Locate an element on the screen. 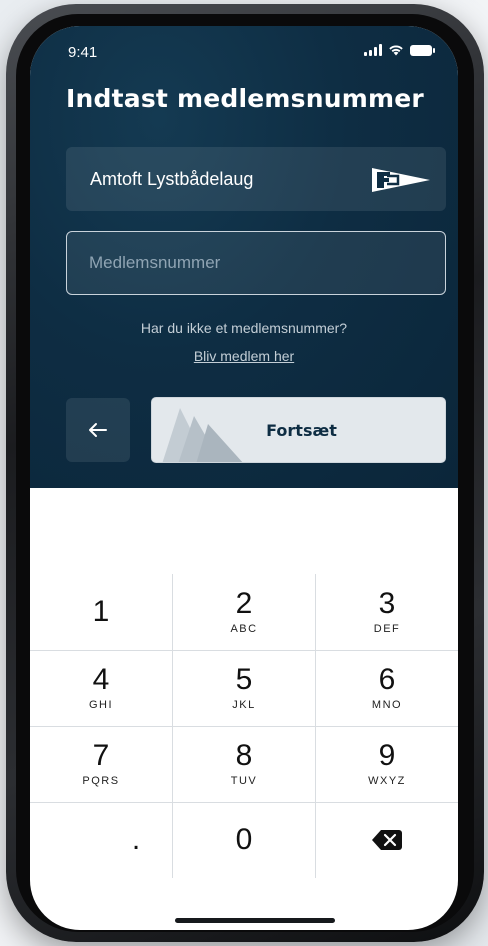 The width and height of the screenshot is (488, 946). status-time: 9:41 is located at coordinates (83, 52).